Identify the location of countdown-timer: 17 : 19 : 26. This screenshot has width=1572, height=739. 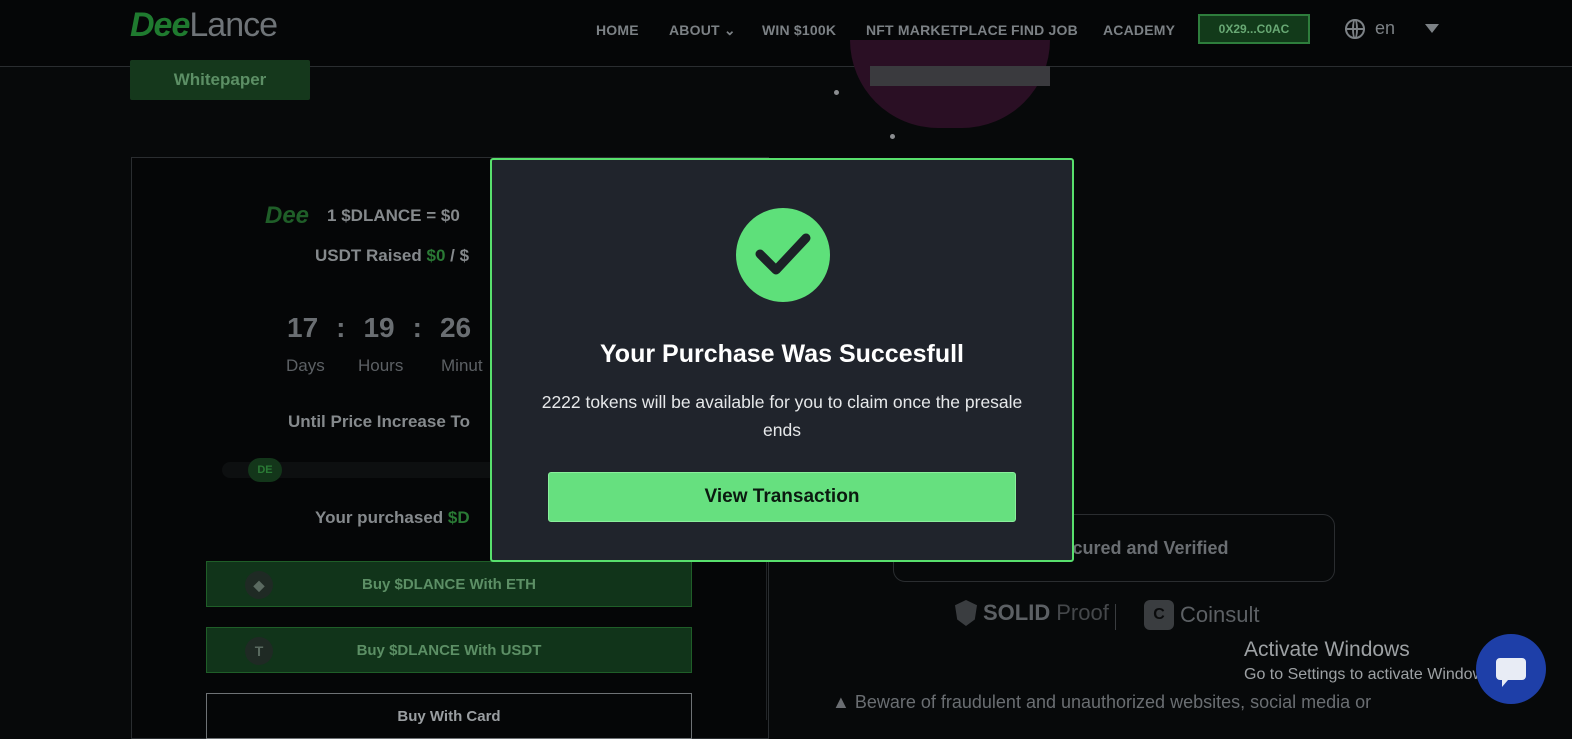
(379, 328).